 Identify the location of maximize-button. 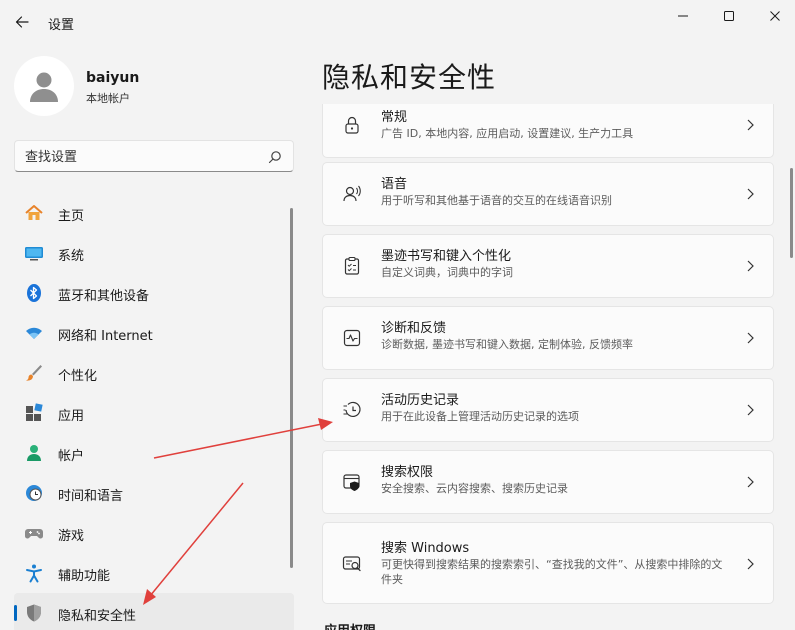
(729, 16).